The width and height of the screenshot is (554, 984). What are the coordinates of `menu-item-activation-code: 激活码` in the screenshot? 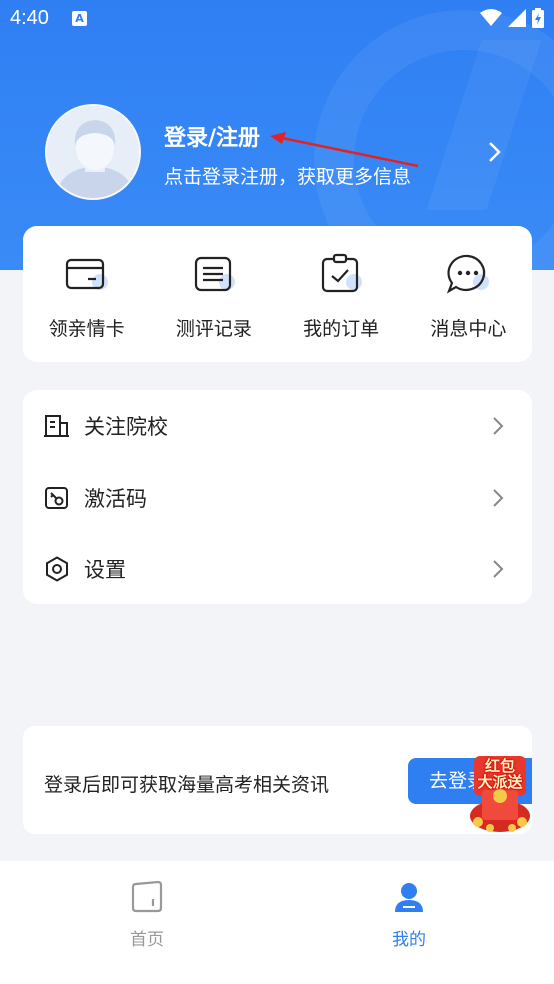 It's located at (277, 498).